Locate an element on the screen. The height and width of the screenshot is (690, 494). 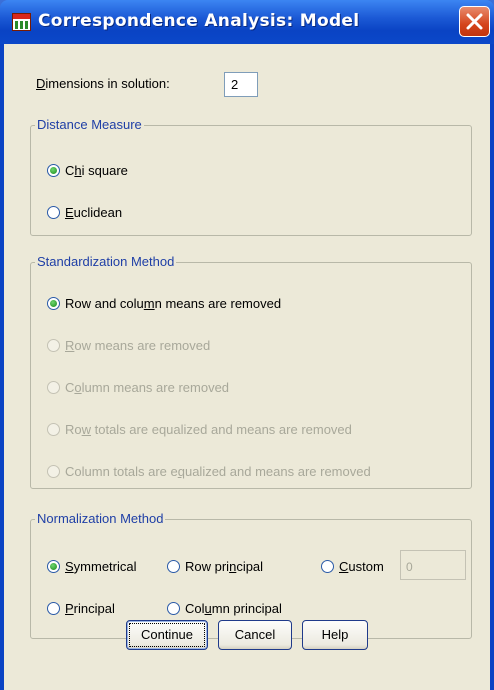
chi-square-radio: Chi square is located at coordinates (87, 170).